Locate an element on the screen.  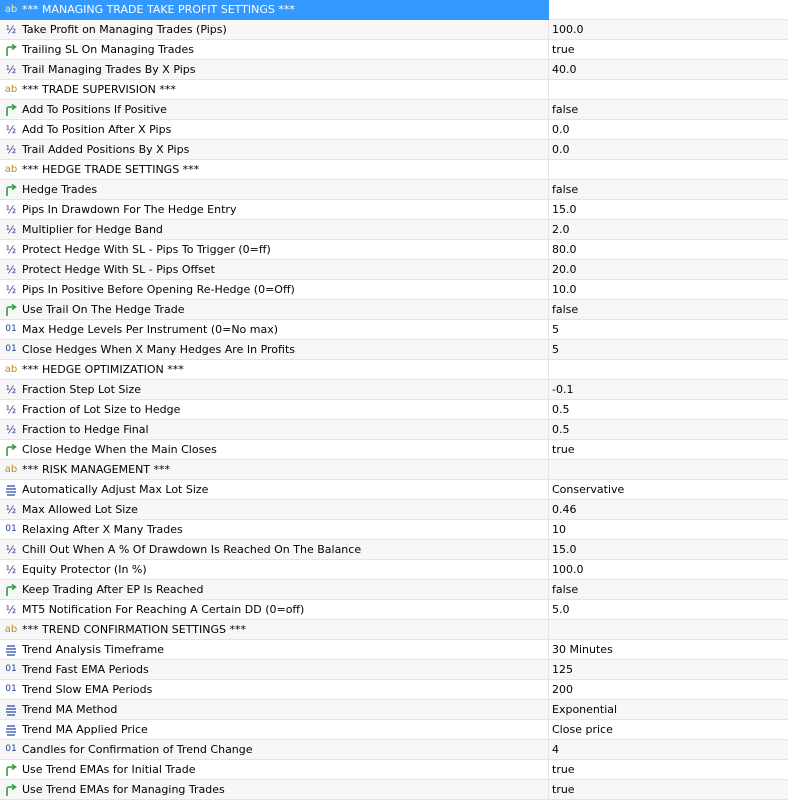
parameter-value: 20.0 is located at coordinates (668, 270).